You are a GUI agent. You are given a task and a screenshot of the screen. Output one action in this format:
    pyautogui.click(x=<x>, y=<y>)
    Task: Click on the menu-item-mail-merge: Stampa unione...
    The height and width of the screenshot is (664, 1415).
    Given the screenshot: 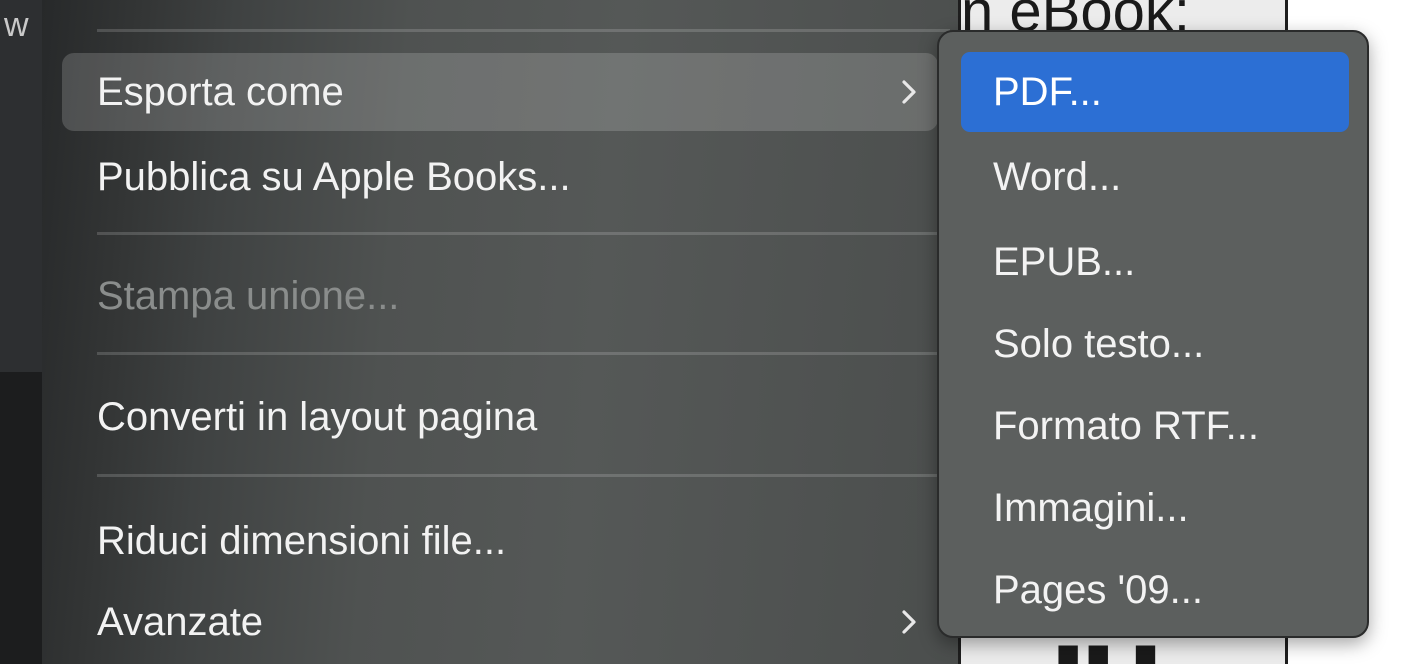 What is the action you would take?
    pyautogui.click(x=500, y=296)
    